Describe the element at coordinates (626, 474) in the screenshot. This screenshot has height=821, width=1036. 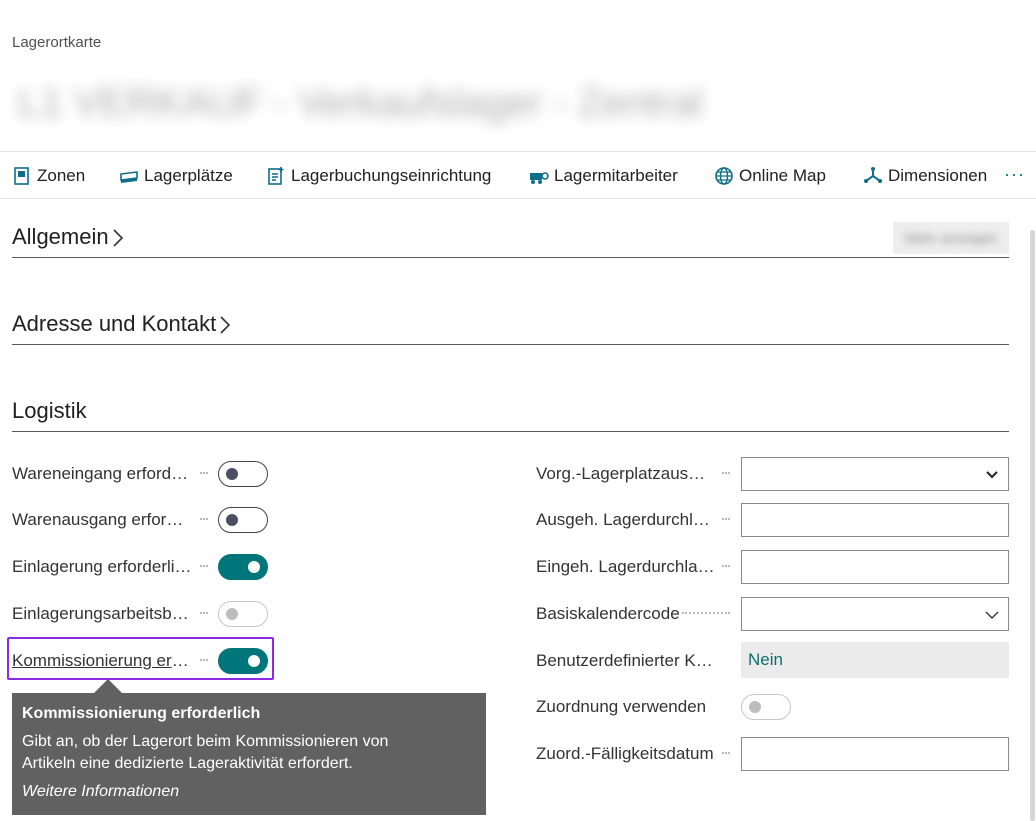
I see `field-label: Vorg.-Lagerplatzauswahl` at that location.